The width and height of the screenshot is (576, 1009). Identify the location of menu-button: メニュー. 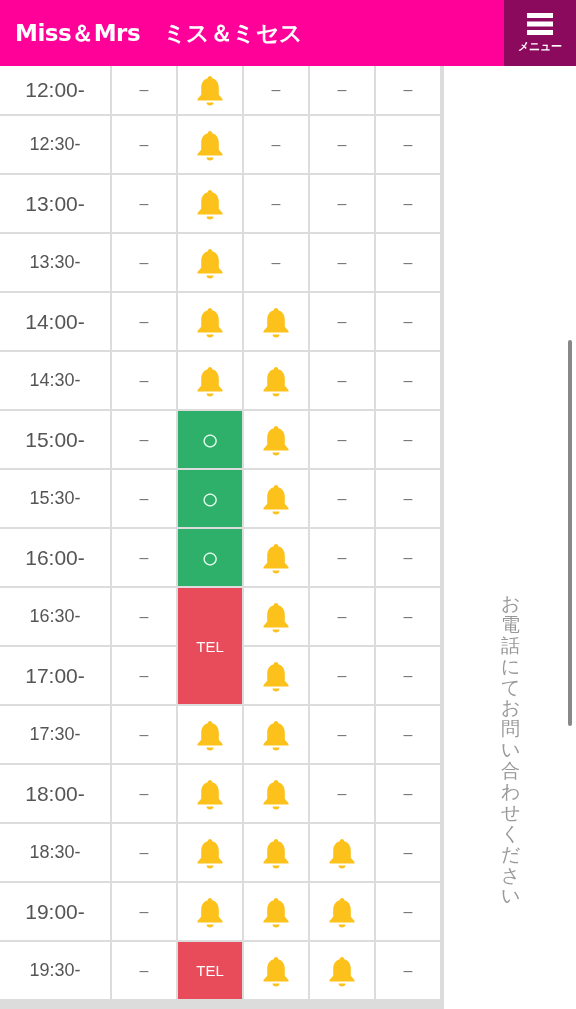
(540, 33).